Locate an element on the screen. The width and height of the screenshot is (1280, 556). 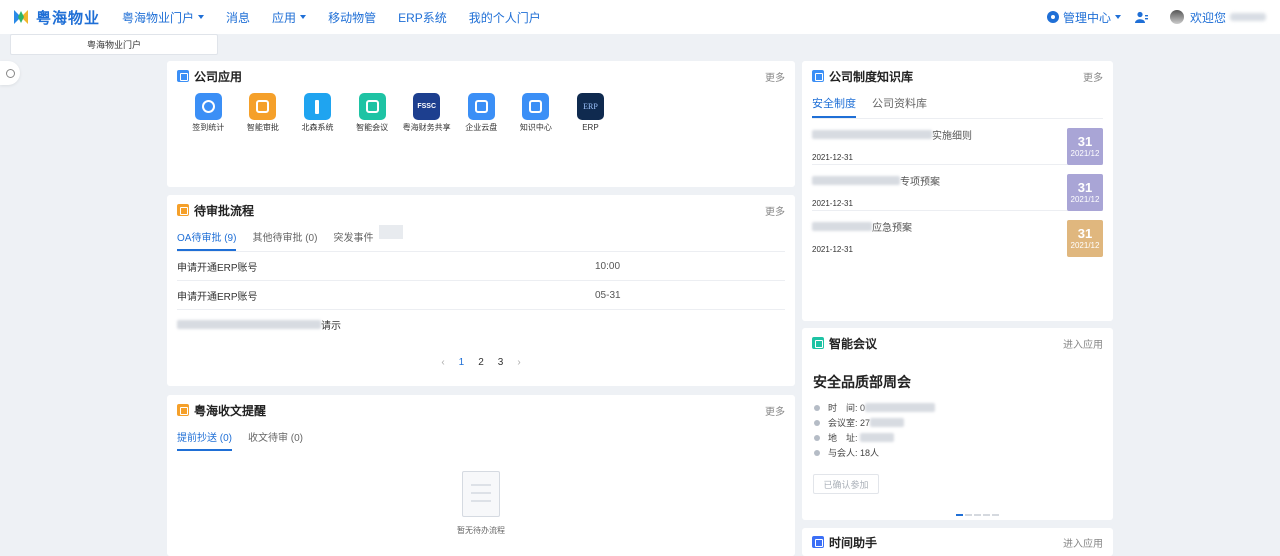
app-label: 知识中心 is located at coordinates (535, 127).